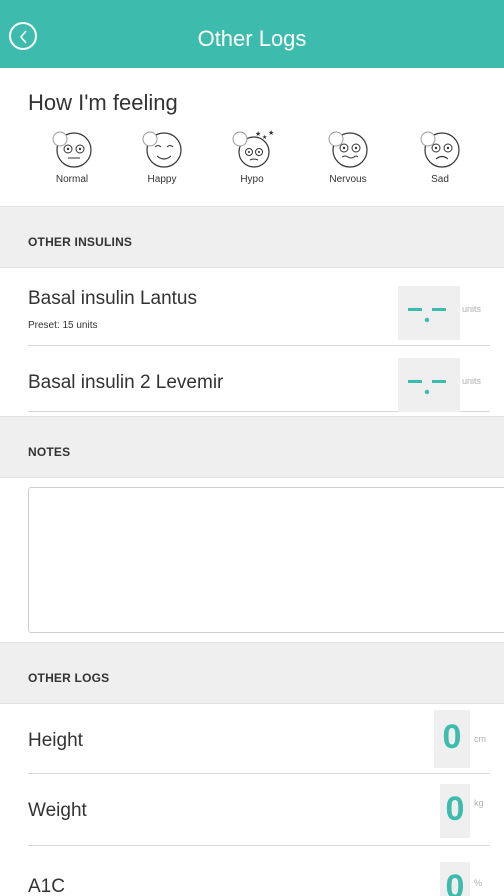 The image size is (504, 896). What do you see at coordinates (480, 739) in the screenshot?
I see `unit-label: cm` at bounding box center [480, 739].